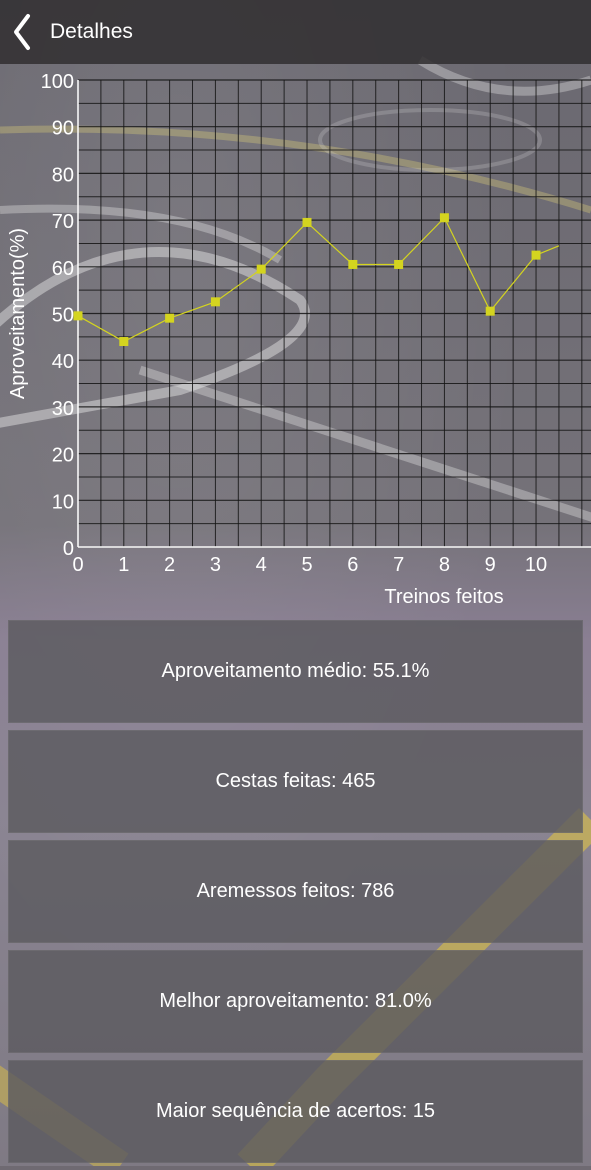 The image size is (591, 1170). Describe the element at coordinates (63, 409) in the screenshot. I see `y-tick-label: 30` at that location.